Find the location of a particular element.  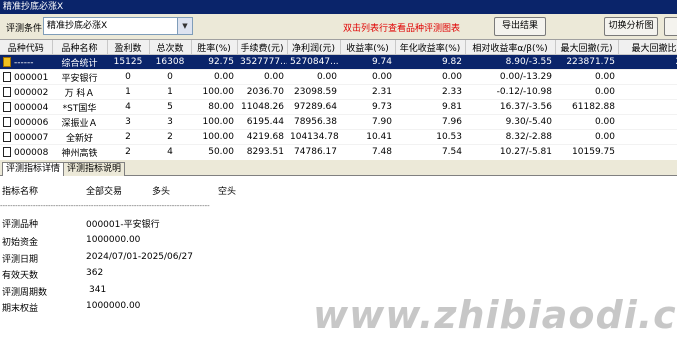

tab-indicator-details: 评测指标详情 is located at coordinates (33, 169).